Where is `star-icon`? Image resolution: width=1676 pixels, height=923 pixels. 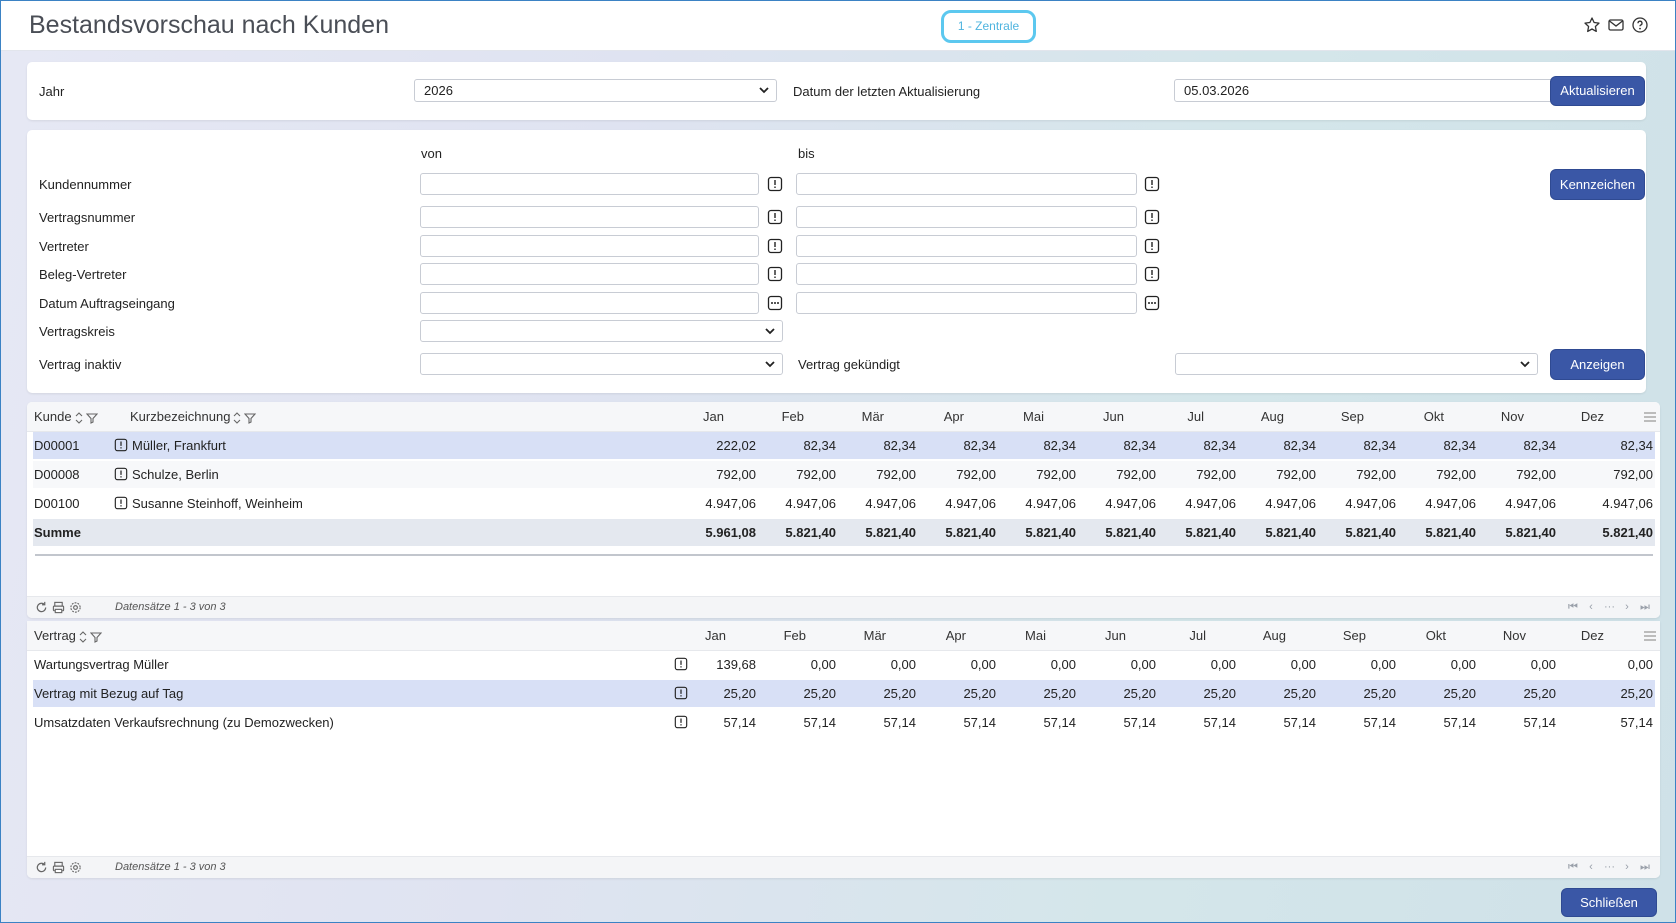
star-icon is located at coordinates (1592, 25).